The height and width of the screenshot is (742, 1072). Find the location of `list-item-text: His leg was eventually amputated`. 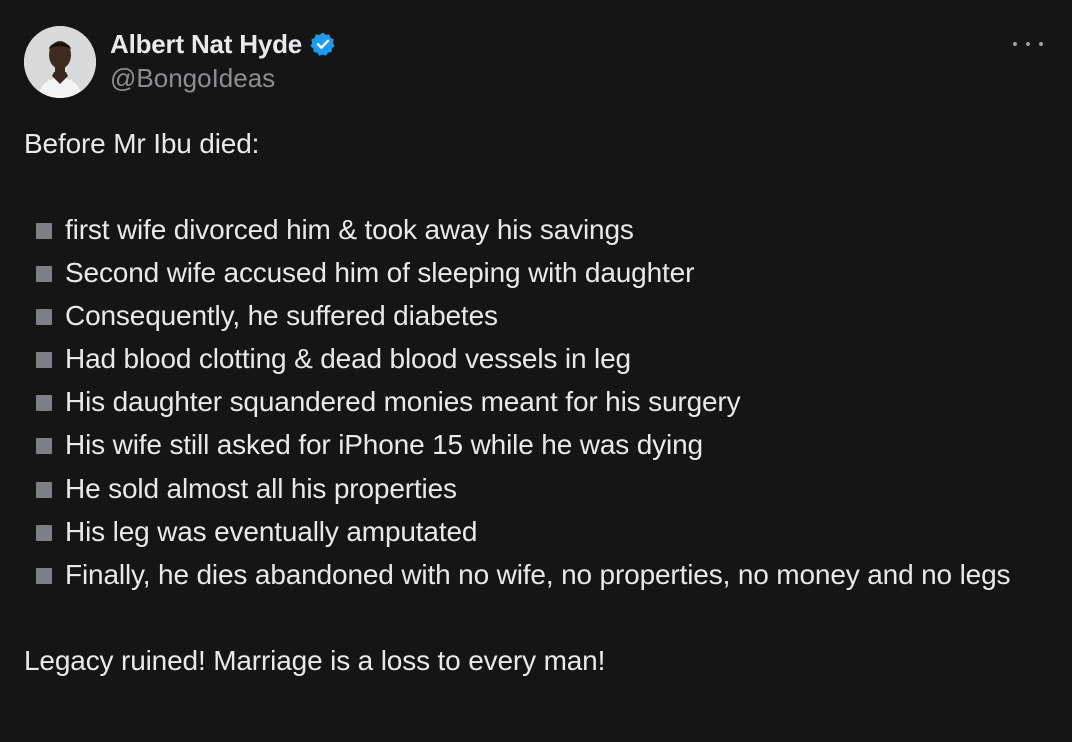

list-item-text: His leg was eventually amputated is located at coordinates (271, 531).